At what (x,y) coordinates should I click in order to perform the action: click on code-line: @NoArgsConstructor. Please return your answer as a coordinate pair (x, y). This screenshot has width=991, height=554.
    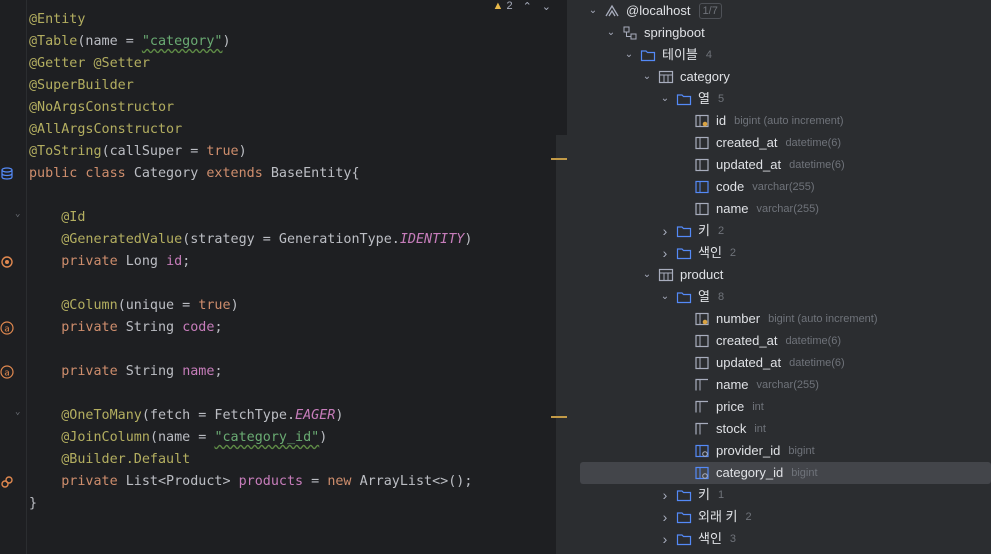
    Looking at the image, I should click on (250, 108).